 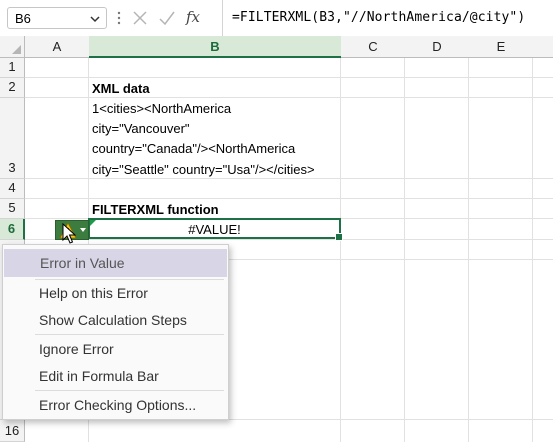 What do you see at coordinates (141, 128) in the screenshot?
I see `cell-b3-line-2: city="Vancouver"` at bounding box center [141, 128].